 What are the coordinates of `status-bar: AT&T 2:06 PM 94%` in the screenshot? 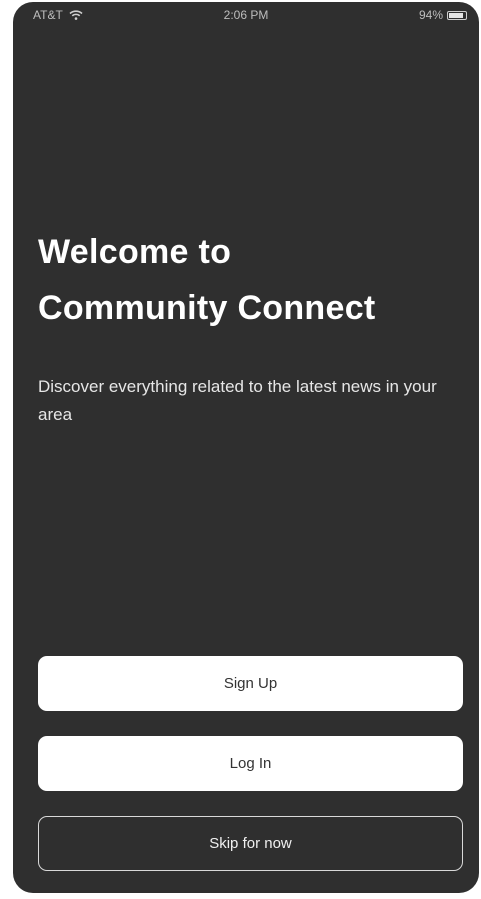 It's located at (246, 15).